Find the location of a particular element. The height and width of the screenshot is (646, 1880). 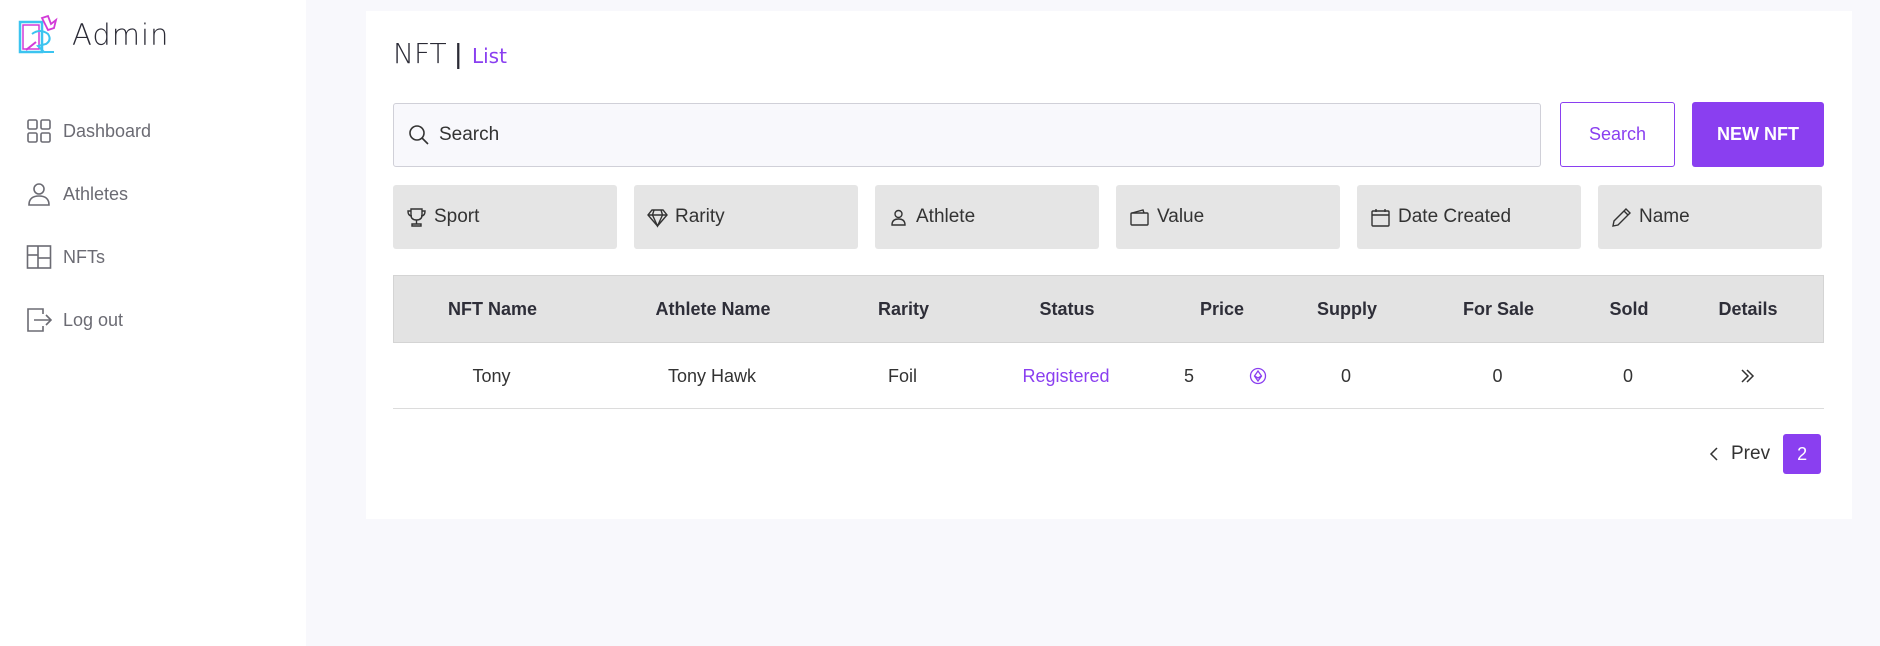

cell-nft-name: Tony is located at coordinates (491, 375).